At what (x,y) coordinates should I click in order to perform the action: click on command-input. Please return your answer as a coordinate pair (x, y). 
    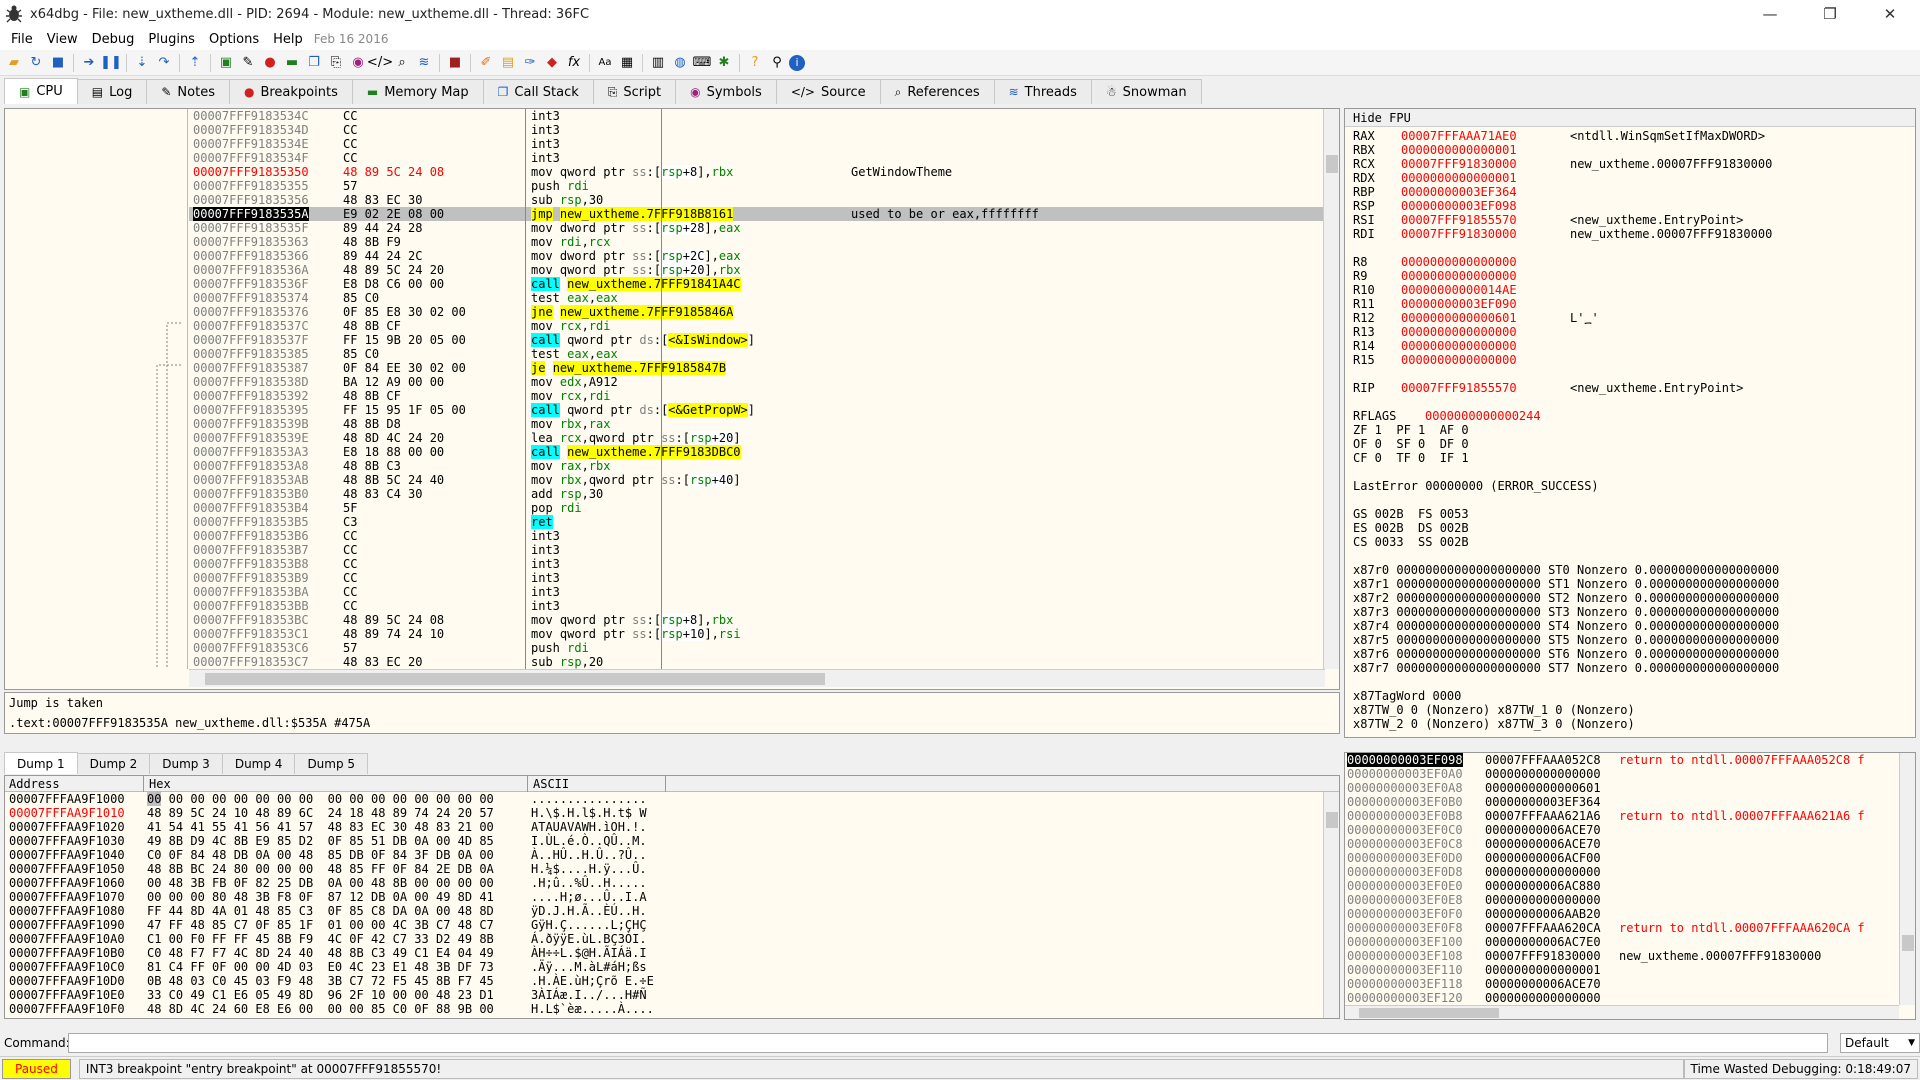
    Looking at the image, I should click on (948, 1043).